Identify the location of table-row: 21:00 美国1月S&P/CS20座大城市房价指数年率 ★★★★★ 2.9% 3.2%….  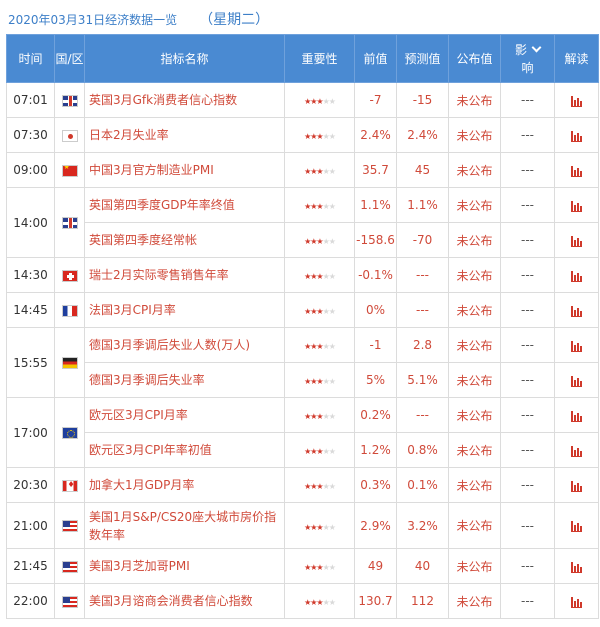
(302, 525).